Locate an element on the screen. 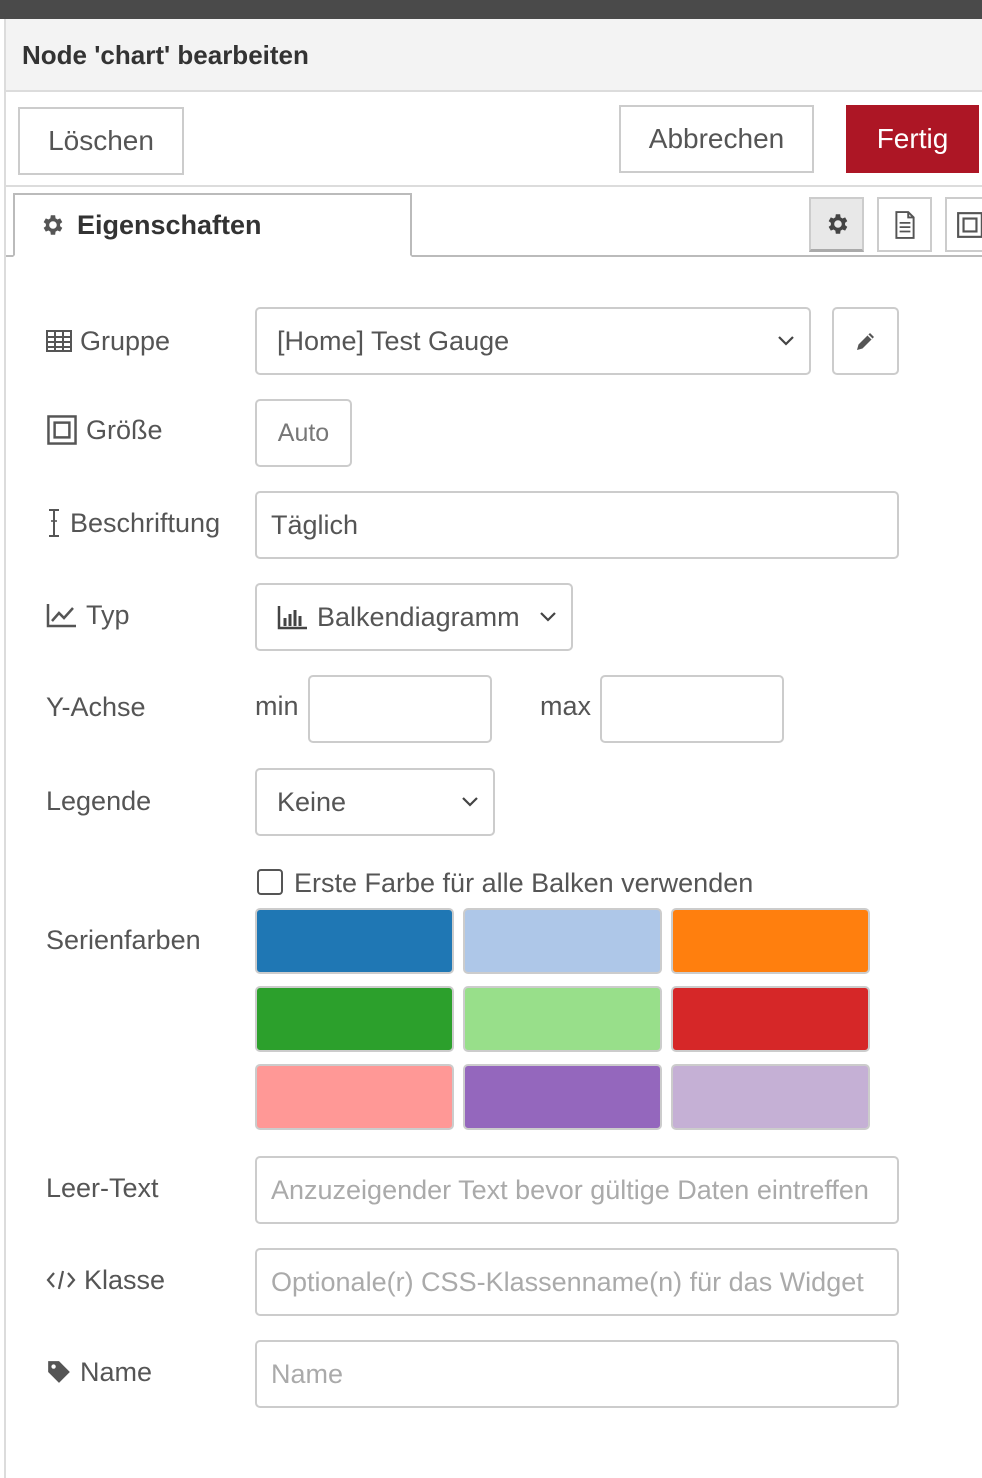  tray-title: Node 'chart' bearbeiten is located at coordinates (165, 55).